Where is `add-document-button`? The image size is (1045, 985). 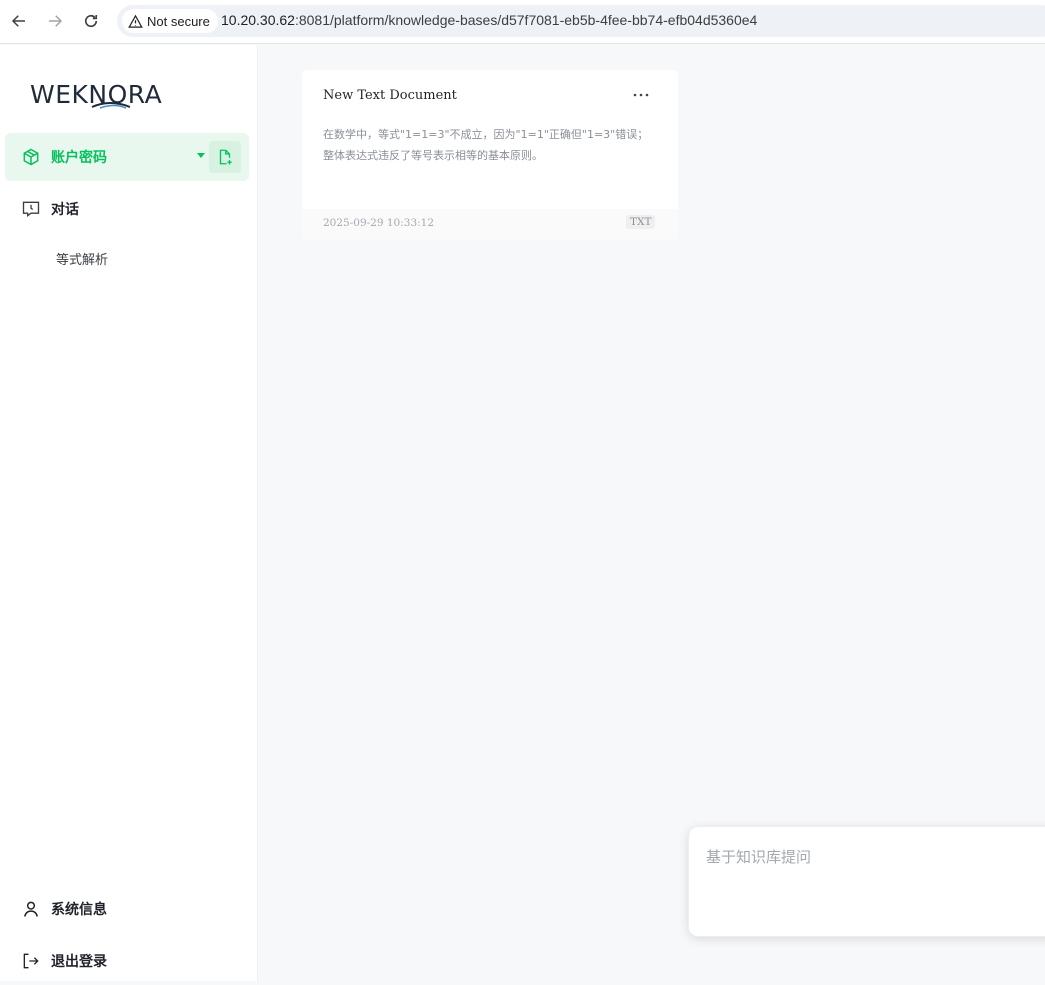
add-document-button is located at coordinates (225, 157).